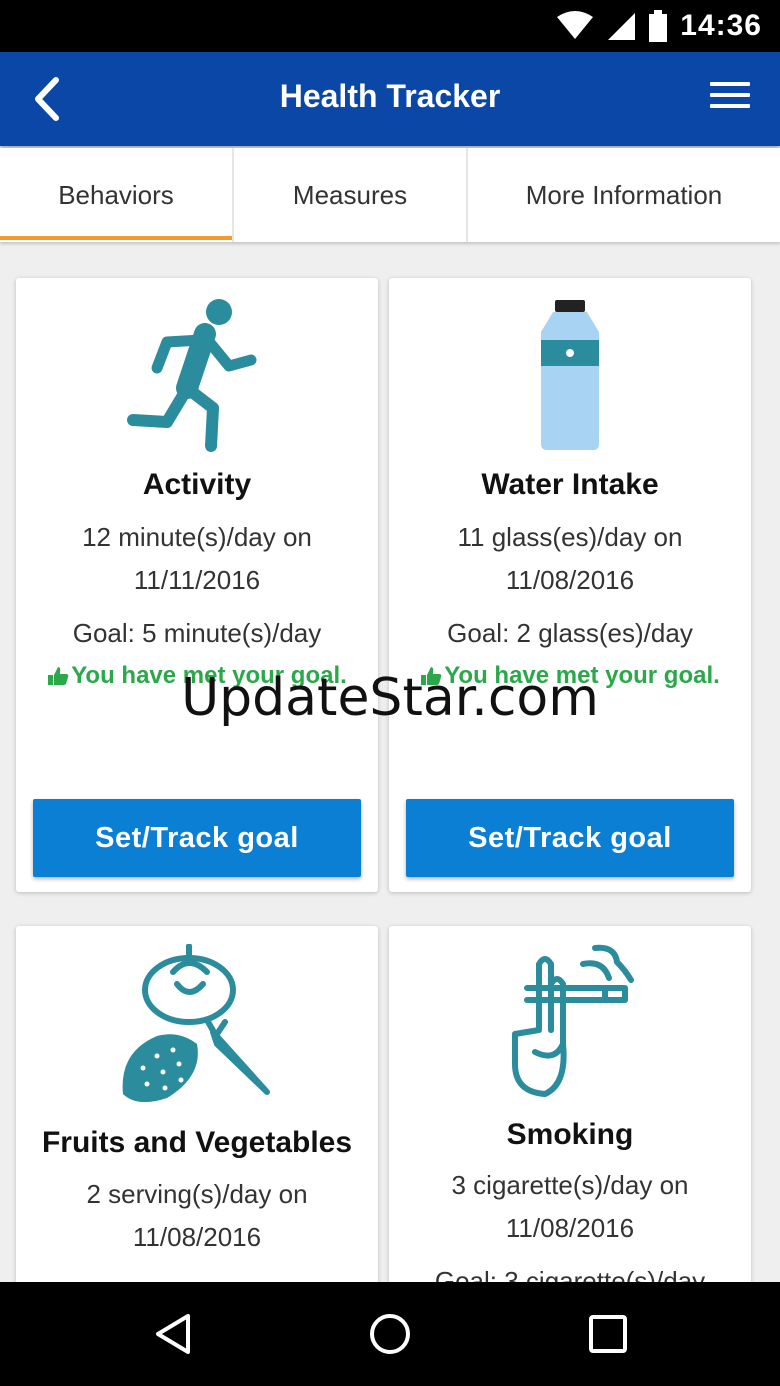 This screenshot has width=780, height=1386. Describe the element at coordinates (196, 1023) in the screenshot. I see `fruits-vegetables-icon` at that location.